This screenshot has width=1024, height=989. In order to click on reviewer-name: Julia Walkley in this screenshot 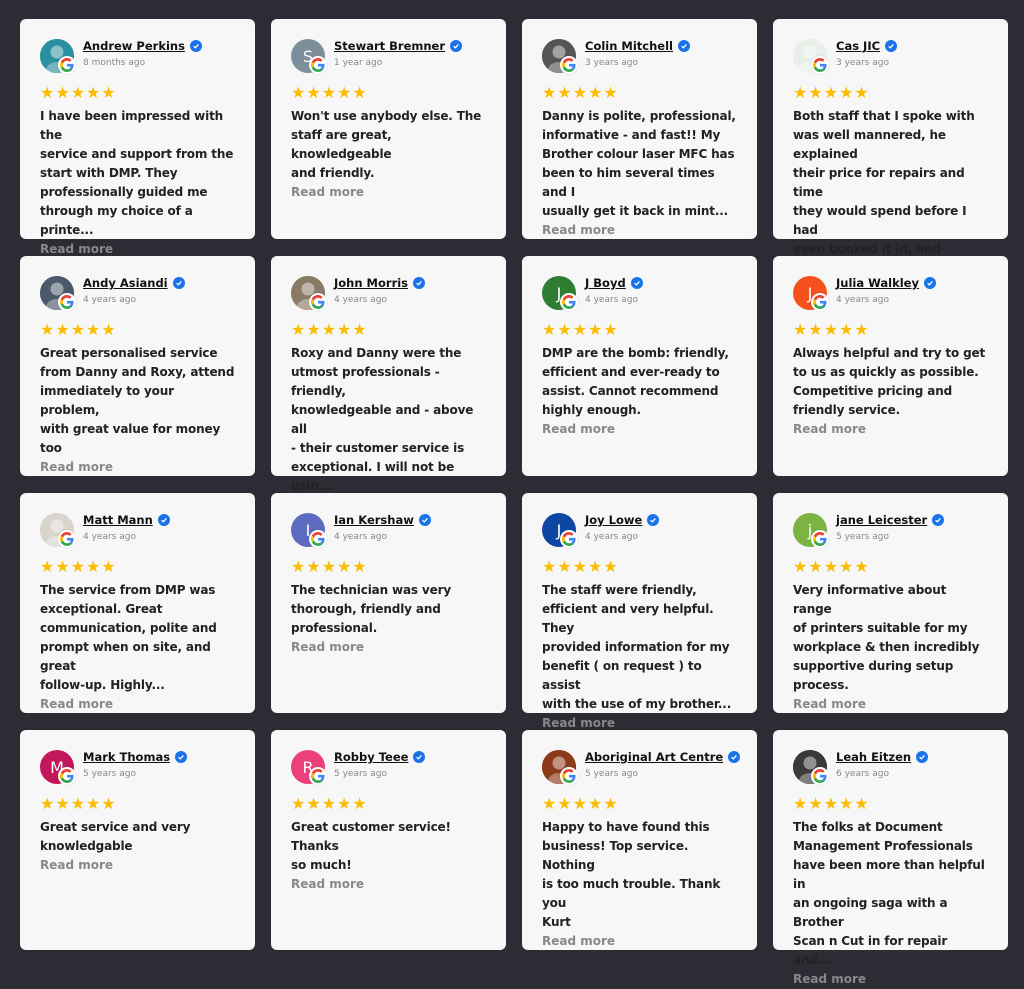, I will do `click(877, 283)`.